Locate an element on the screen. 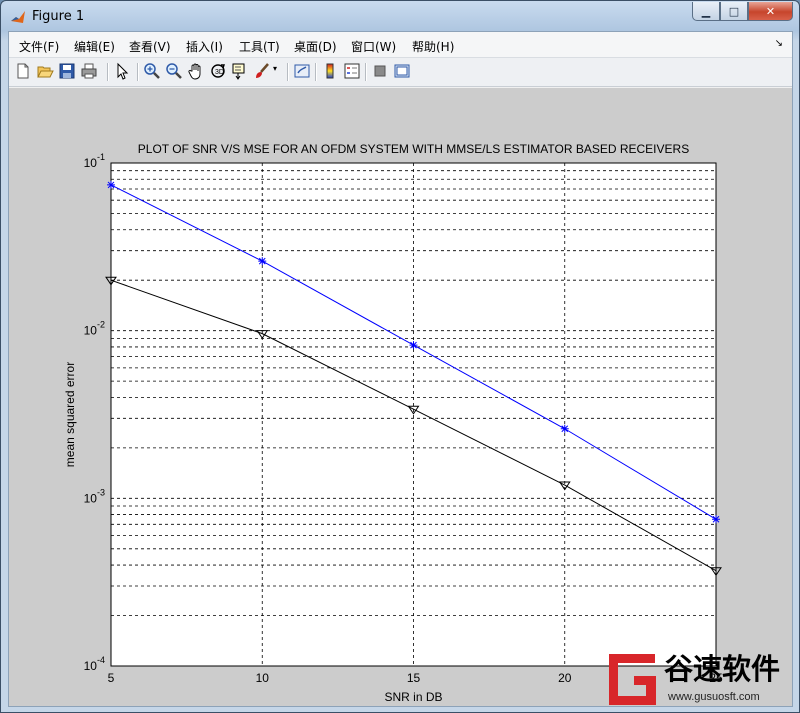 This screenshot has width=800, height=713. menu-desktop: 桌面(D) is located at coordinates (315, 46).